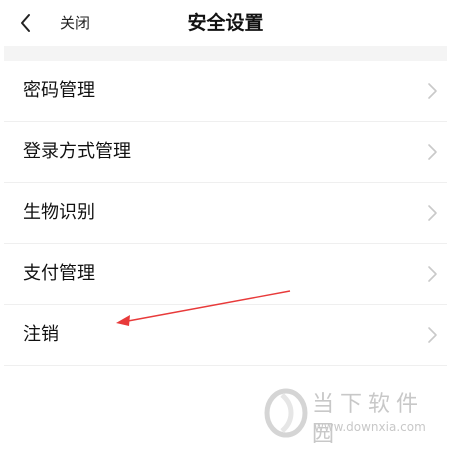  I want to click on section-divider-band, so click(225, 53).